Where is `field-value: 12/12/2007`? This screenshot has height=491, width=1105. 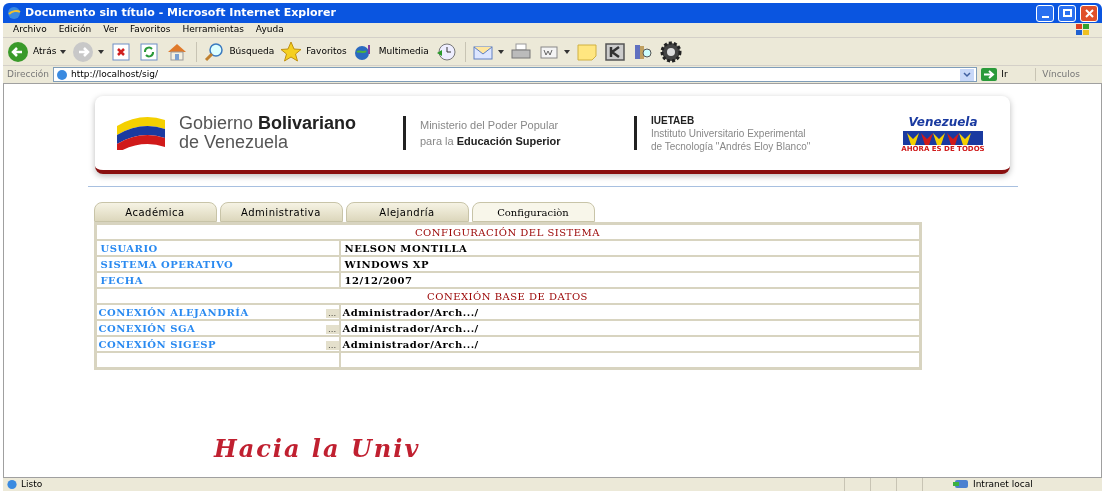 field-value: 12/12/2007 is located at coordinates (629, 280).